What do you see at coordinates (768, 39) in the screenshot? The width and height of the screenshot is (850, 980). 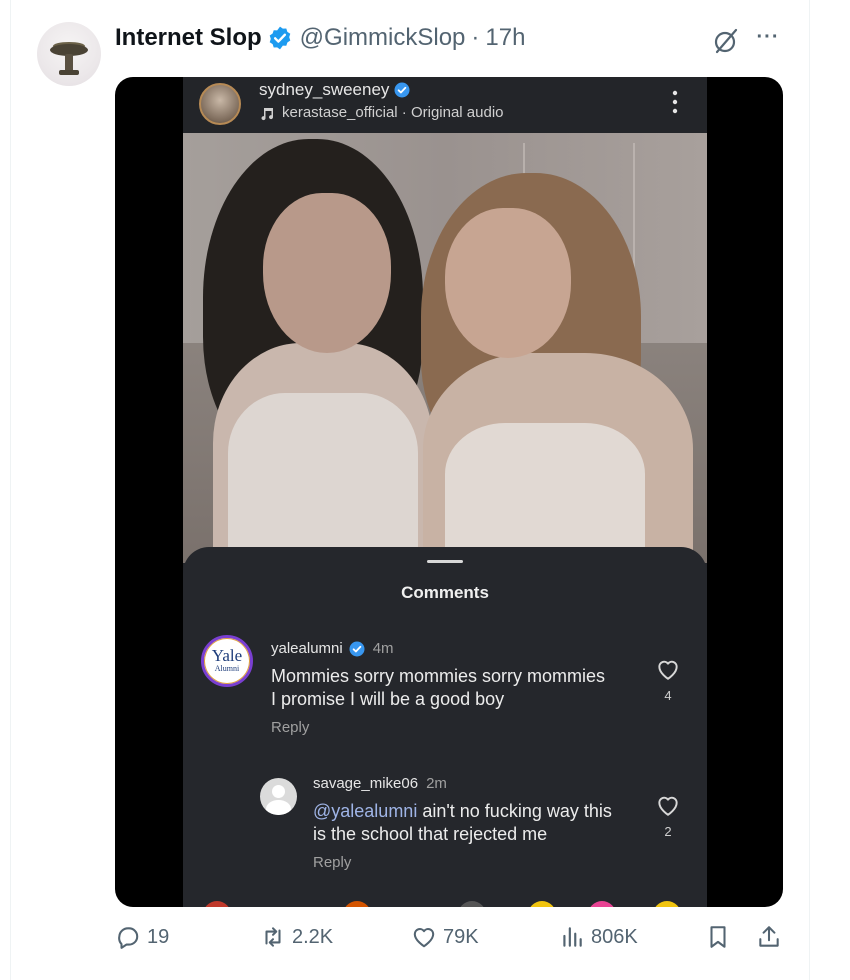 I see `more-options-icon: ···` at bounding box center [768, 39].